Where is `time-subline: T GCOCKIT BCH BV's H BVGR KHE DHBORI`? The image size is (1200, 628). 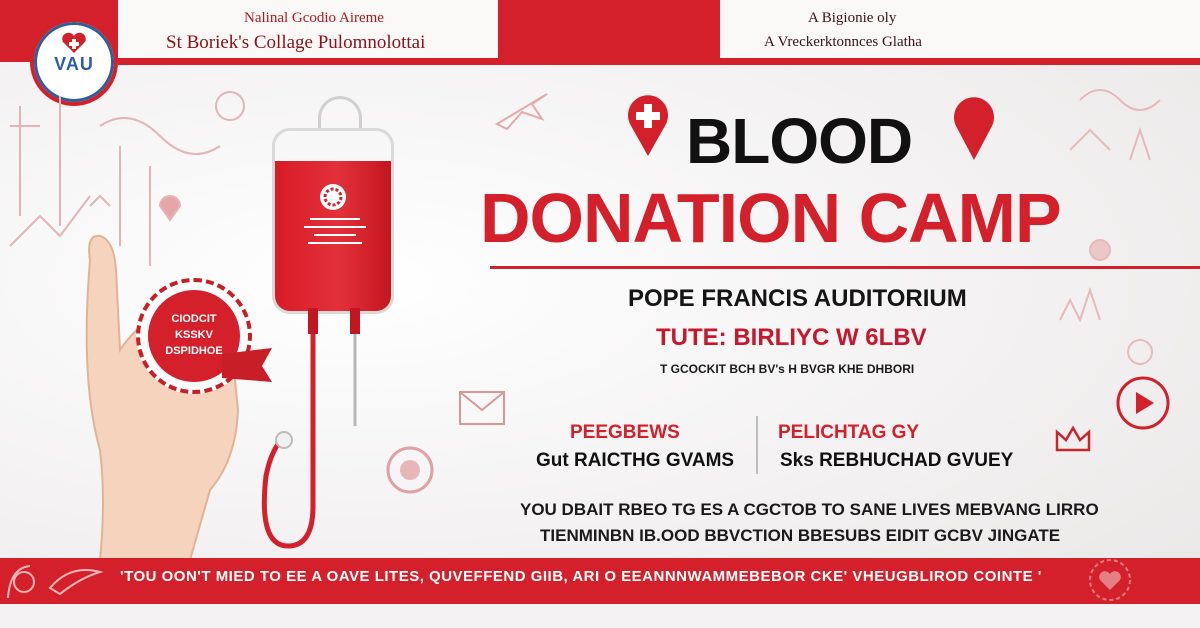
time-subline: T GCOCKIT BCH BV's H BVGR KHE DHBORI is located at coordinates (787, 369).